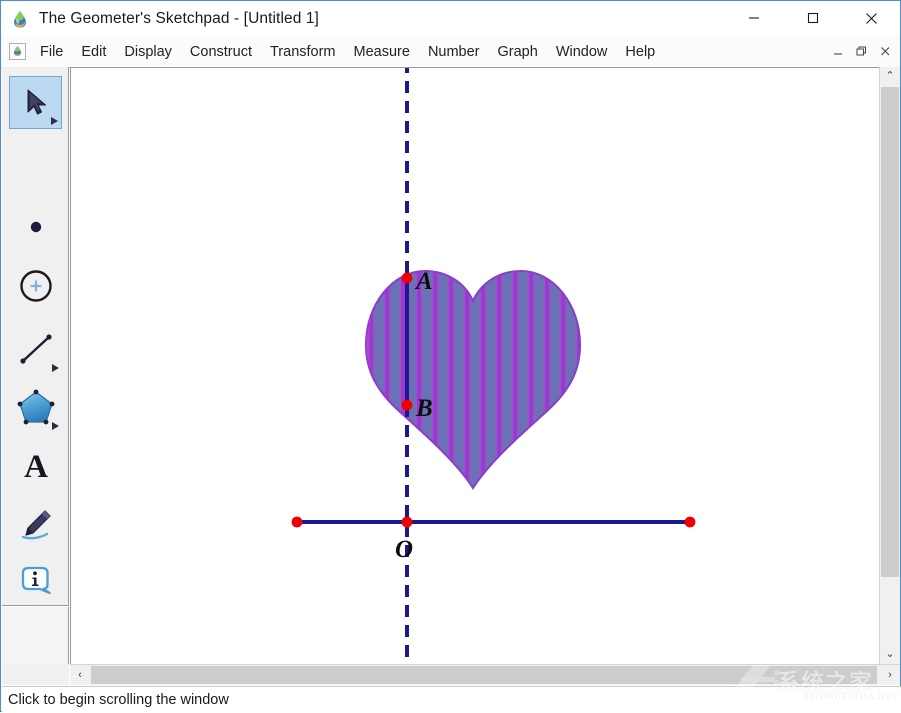 The image size is (901, 713). Describe the element at coordinates (450, 18) in the screenshot. I see `title-bar: The Geometer's Sketchpad - [Untitled 1]` at that location.